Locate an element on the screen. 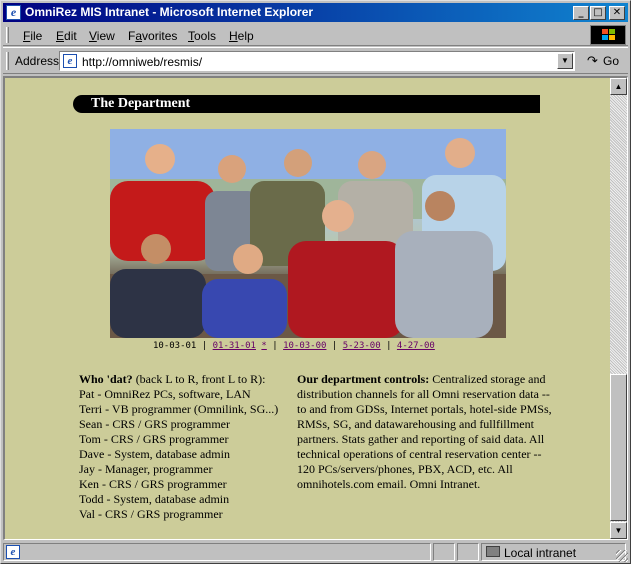 Image resolution: width=631 pixels, height=564 pixels. address-input: e http://omniweb/resmis/ ▼ is located at coordinates (317, 61).